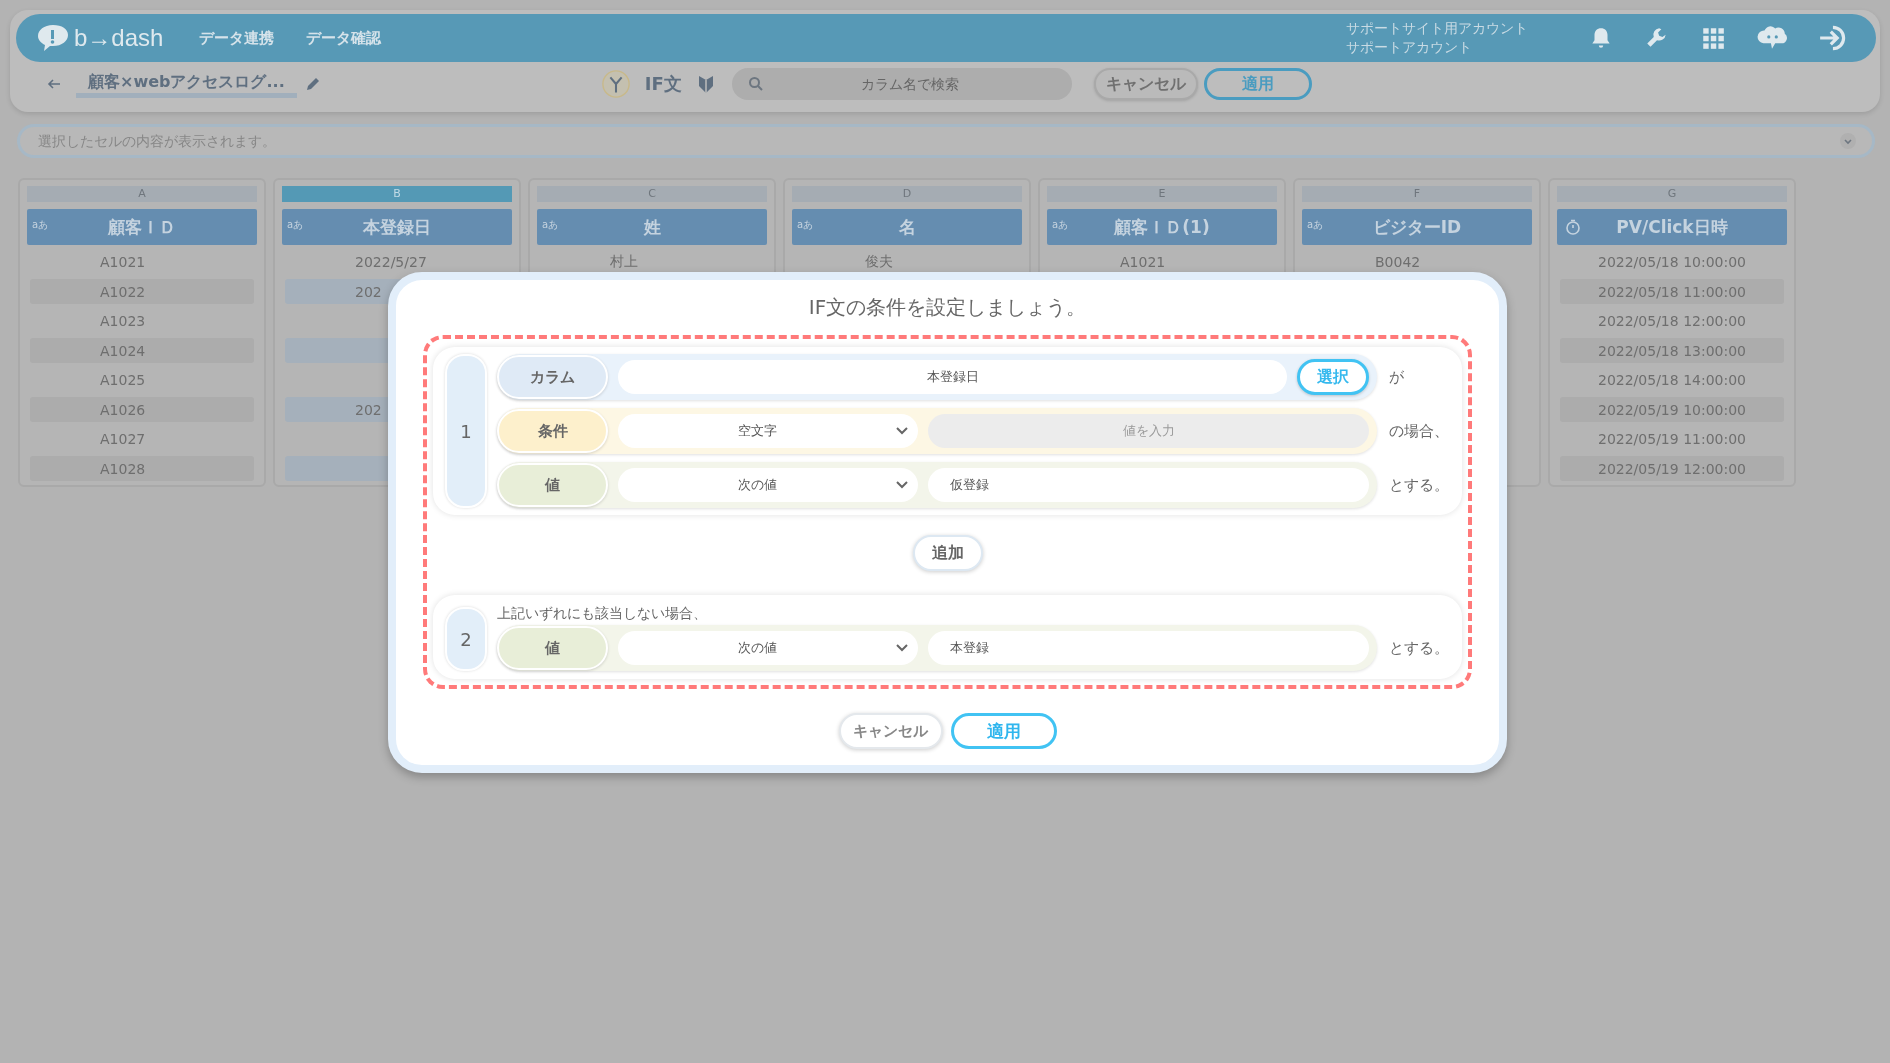 The height and width of the screenshot is (1063, 1890). What do you see at coordinates (123, 380) in the screenshot?
I see `table-cell-text: A1025` at bounding box center [123, 380].